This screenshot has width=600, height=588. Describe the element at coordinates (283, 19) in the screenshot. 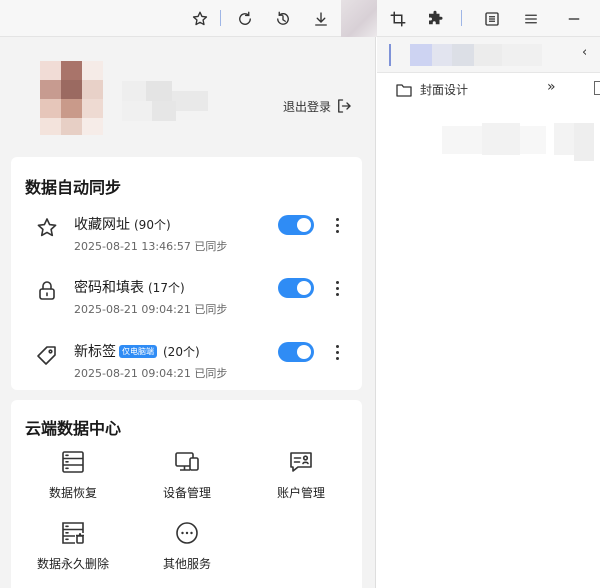

I see `history-icon` at that location.